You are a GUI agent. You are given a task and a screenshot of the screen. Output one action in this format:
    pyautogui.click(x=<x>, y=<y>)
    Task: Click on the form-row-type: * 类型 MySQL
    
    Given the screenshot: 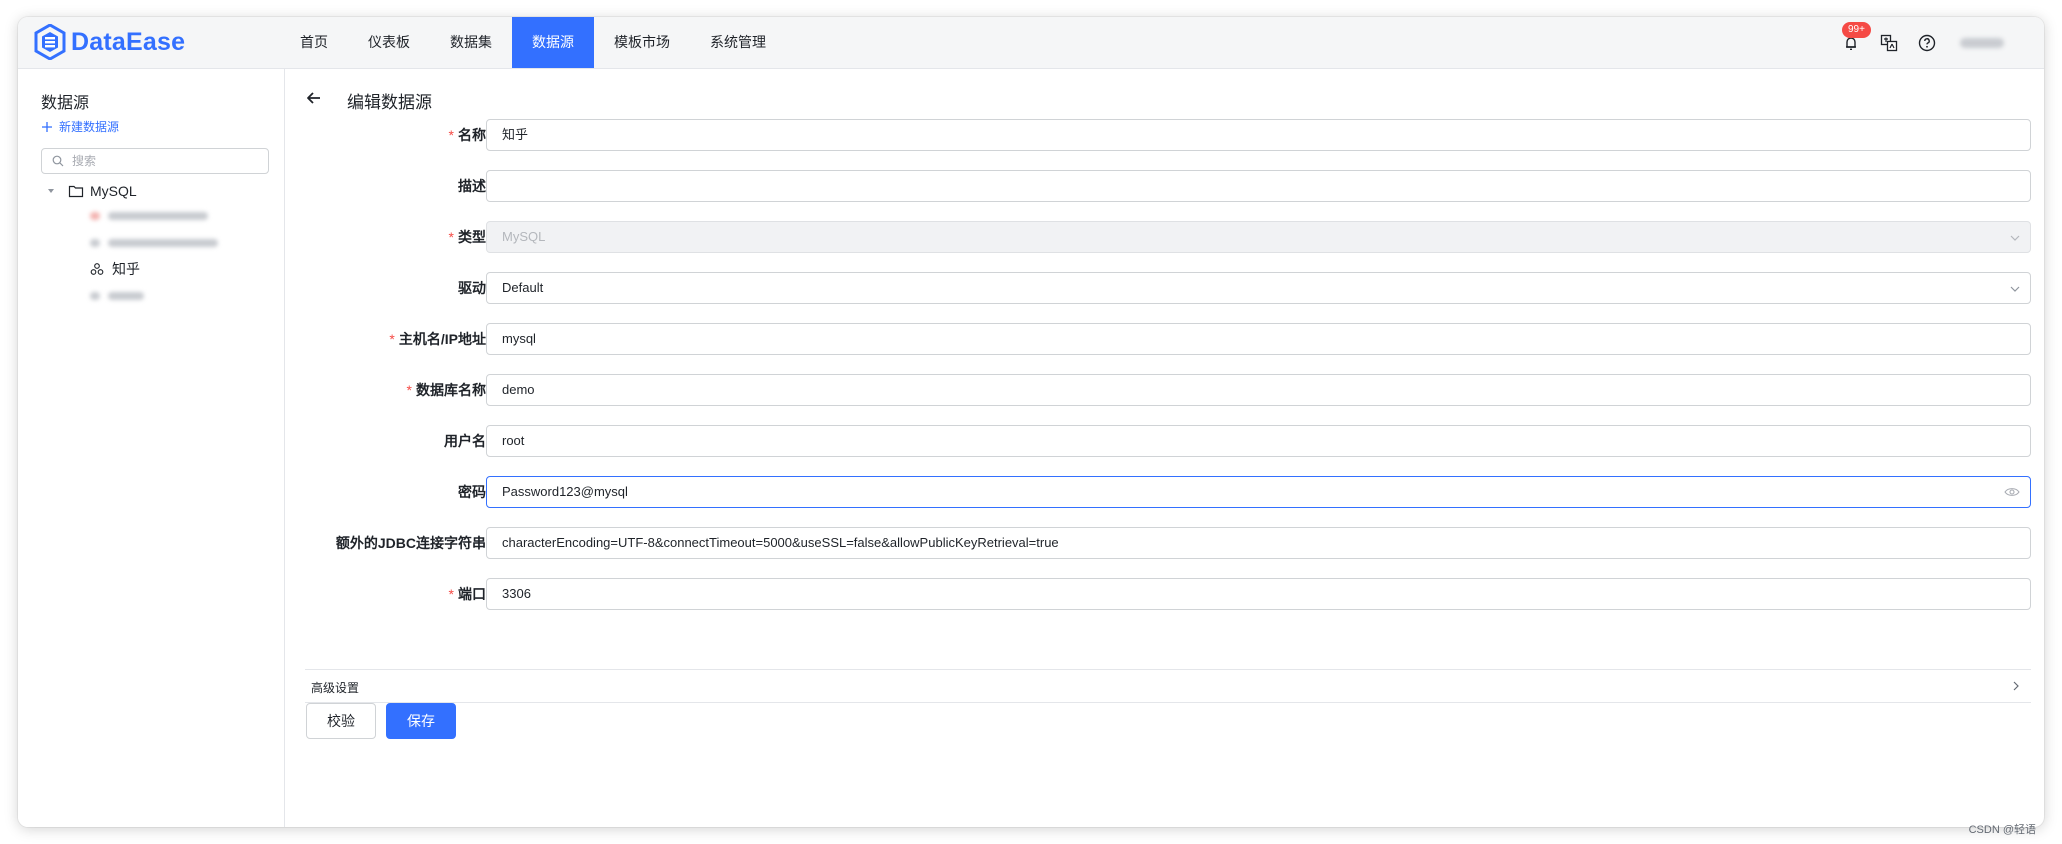 What is the action you would take?
    pyautogui.click(x=1168, y=237)
    